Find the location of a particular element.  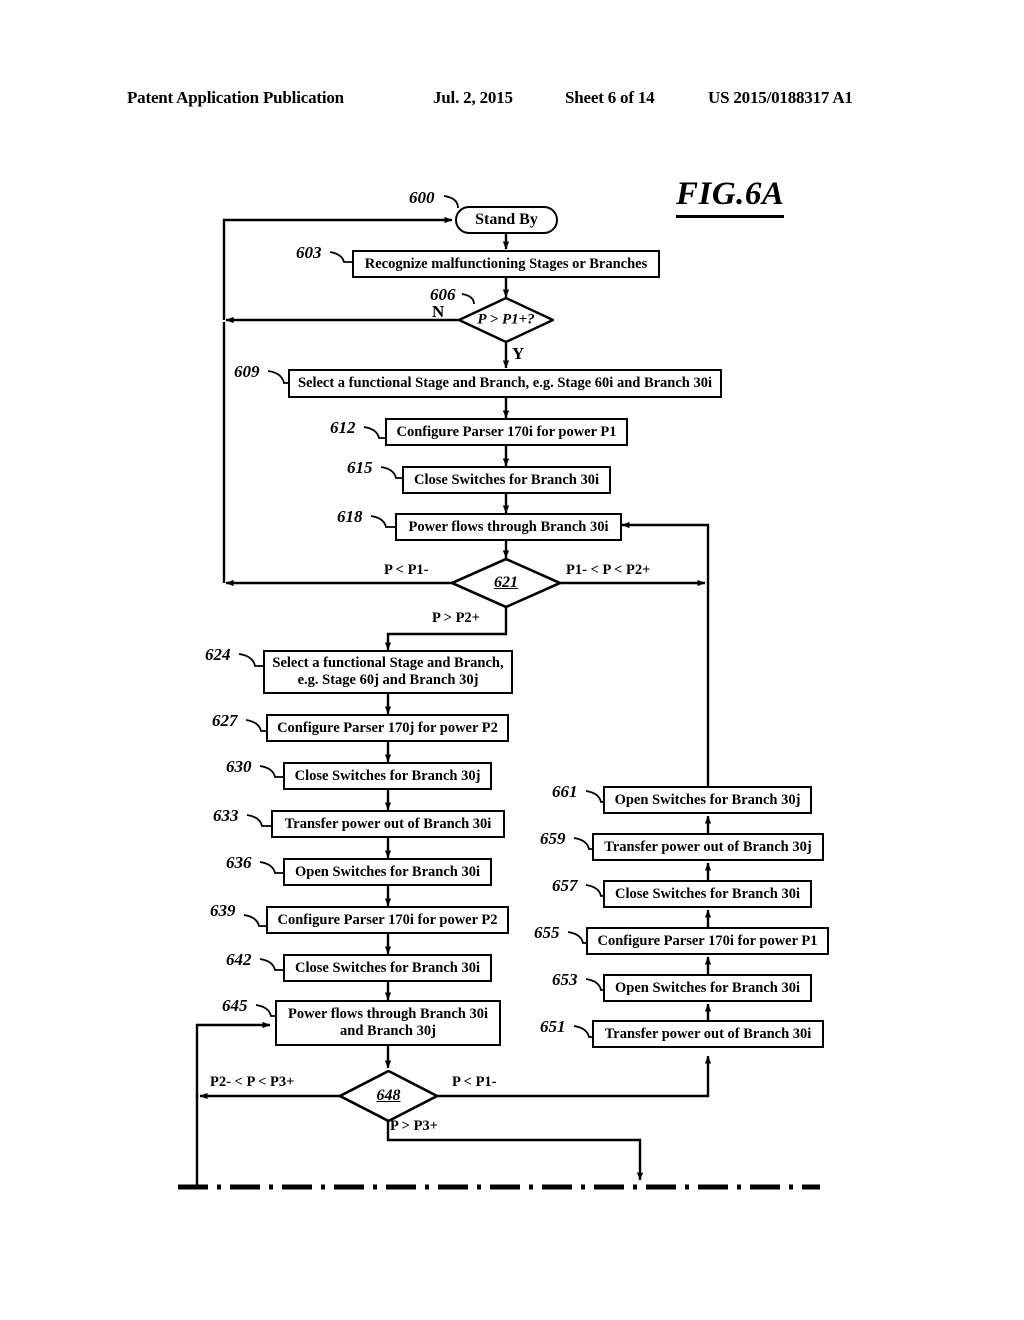

ref-600: 600 is located at coordinates (422, 197).